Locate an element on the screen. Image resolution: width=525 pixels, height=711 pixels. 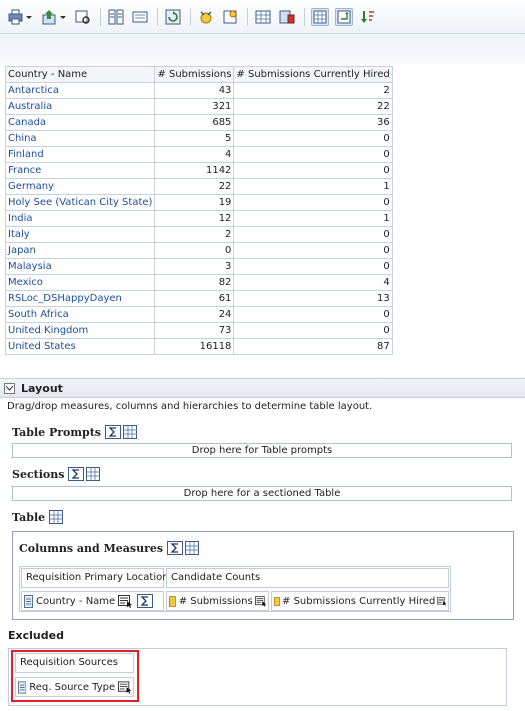
refresh-icon is located at coordinates (173, 17).